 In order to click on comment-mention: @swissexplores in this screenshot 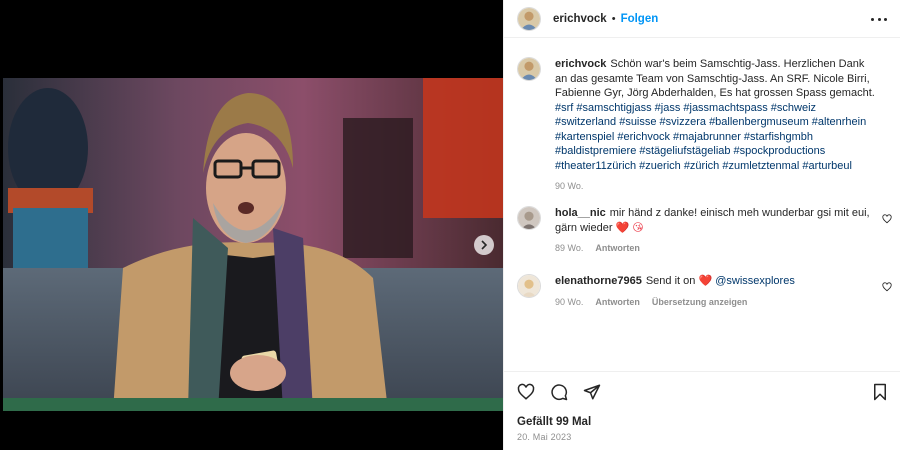, I will do `click(755, 281)`.